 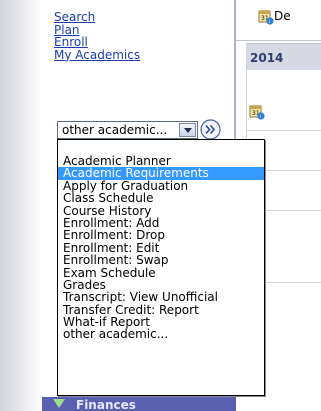 I want to click on nav-link-my-academics: My Academics, so click(x=97, y=55).